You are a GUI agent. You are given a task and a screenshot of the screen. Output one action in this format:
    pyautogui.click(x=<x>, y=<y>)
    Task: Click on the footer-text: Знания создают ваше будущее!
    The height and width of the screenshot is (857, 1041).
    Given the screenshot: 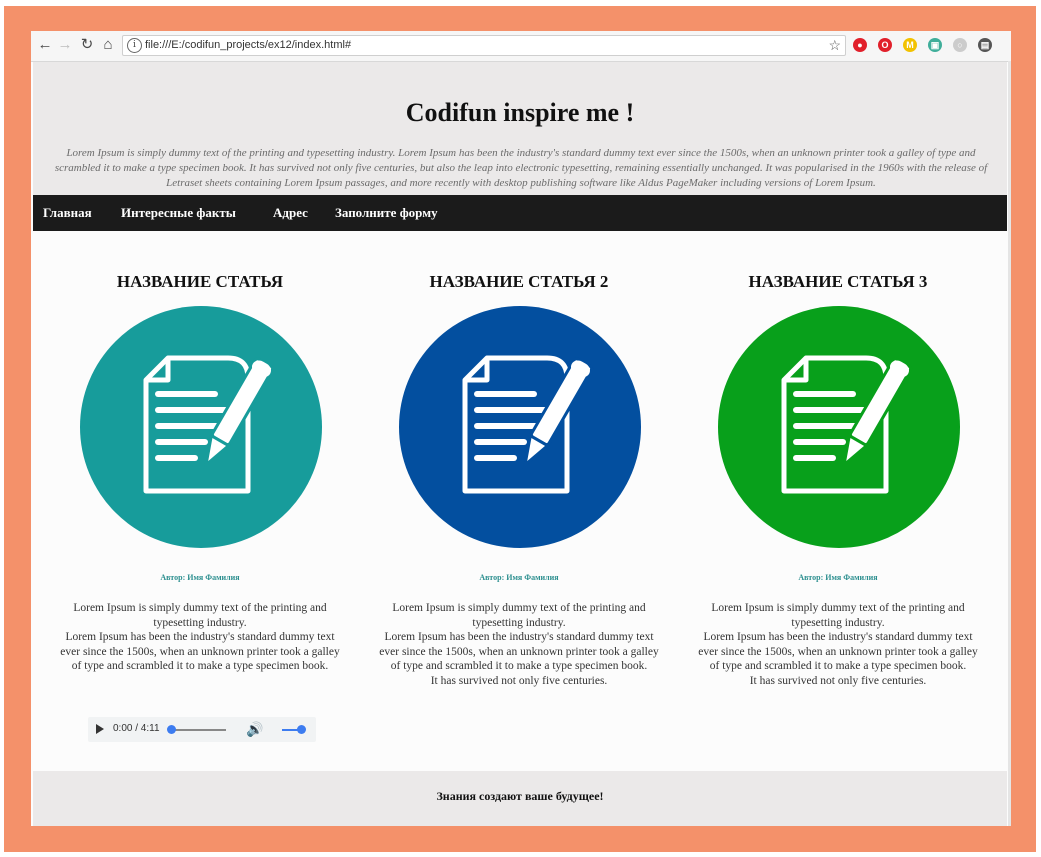 What is the action you would take?
    pyautogui.click(x=520, y=796)
    